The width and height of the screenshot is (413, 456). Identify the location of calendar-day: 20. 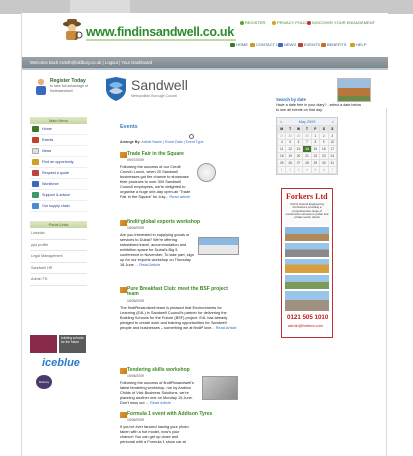
(298, 156).